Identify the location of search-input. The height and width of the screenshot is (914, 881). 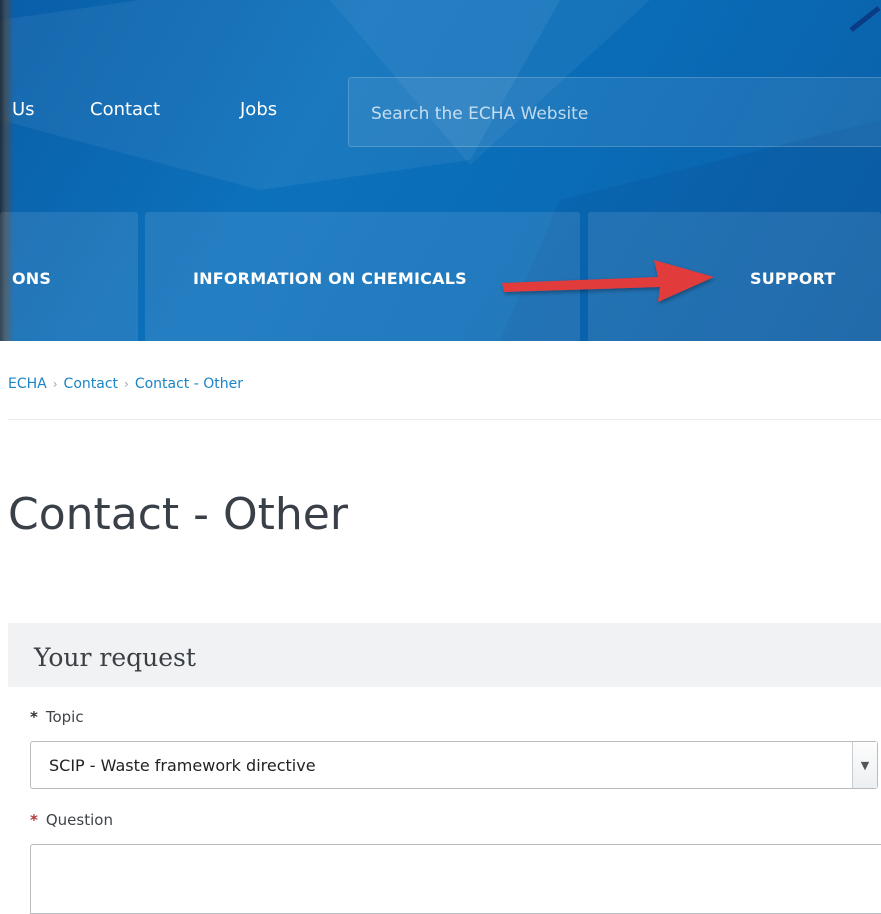
(611, 114).